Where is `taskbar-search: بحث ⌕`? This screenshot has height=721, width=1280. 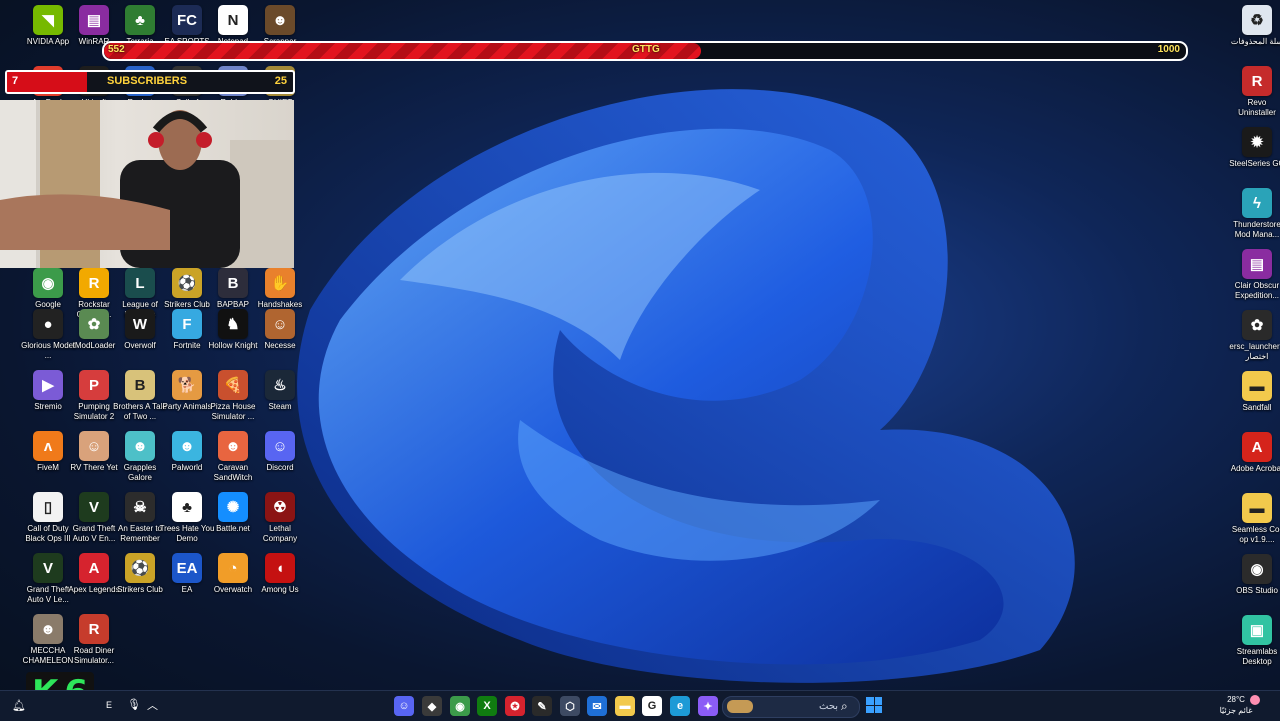
taskbar-search: بحث ⌕ is located at coordinates (791, 707).